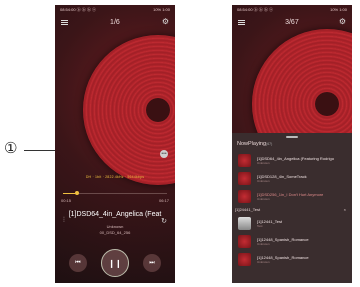 The height and width of the screenshot is (287, 360). I want to click on track-position: 3/67, so click(292, 22).